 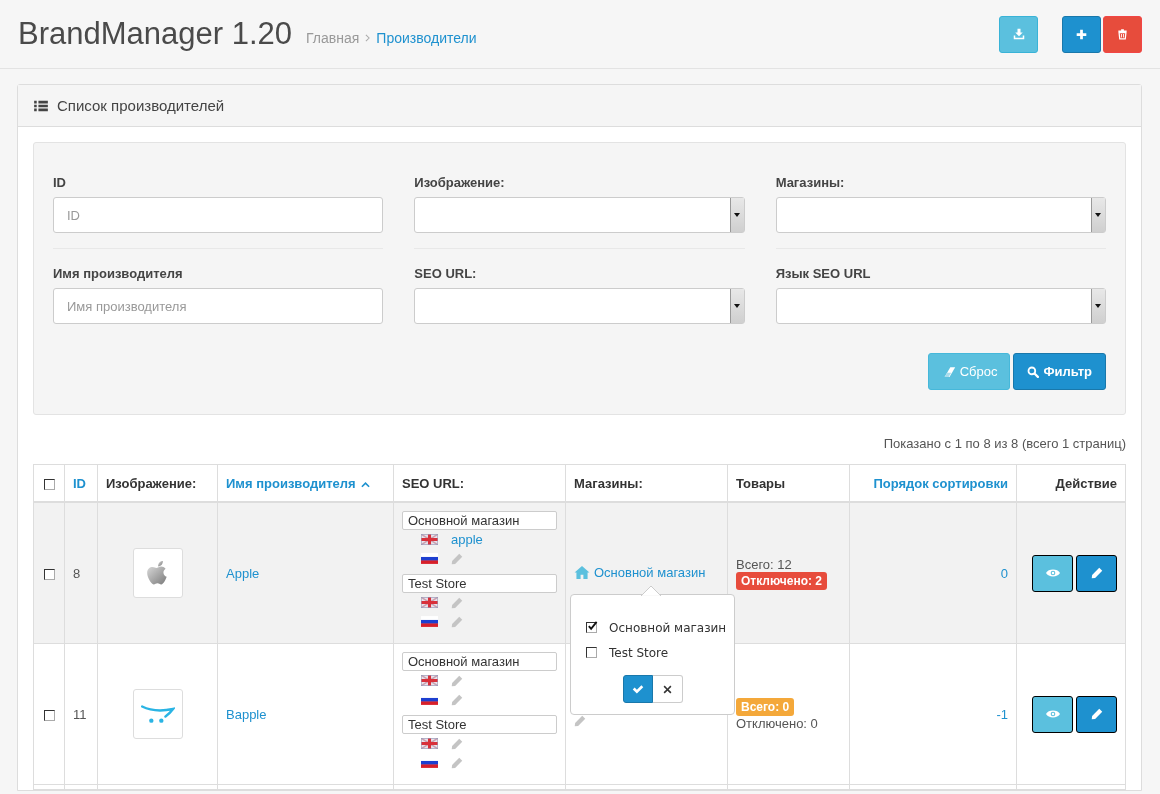 I want to click on column-header: SEO URL:, so click(x=433, y=483).